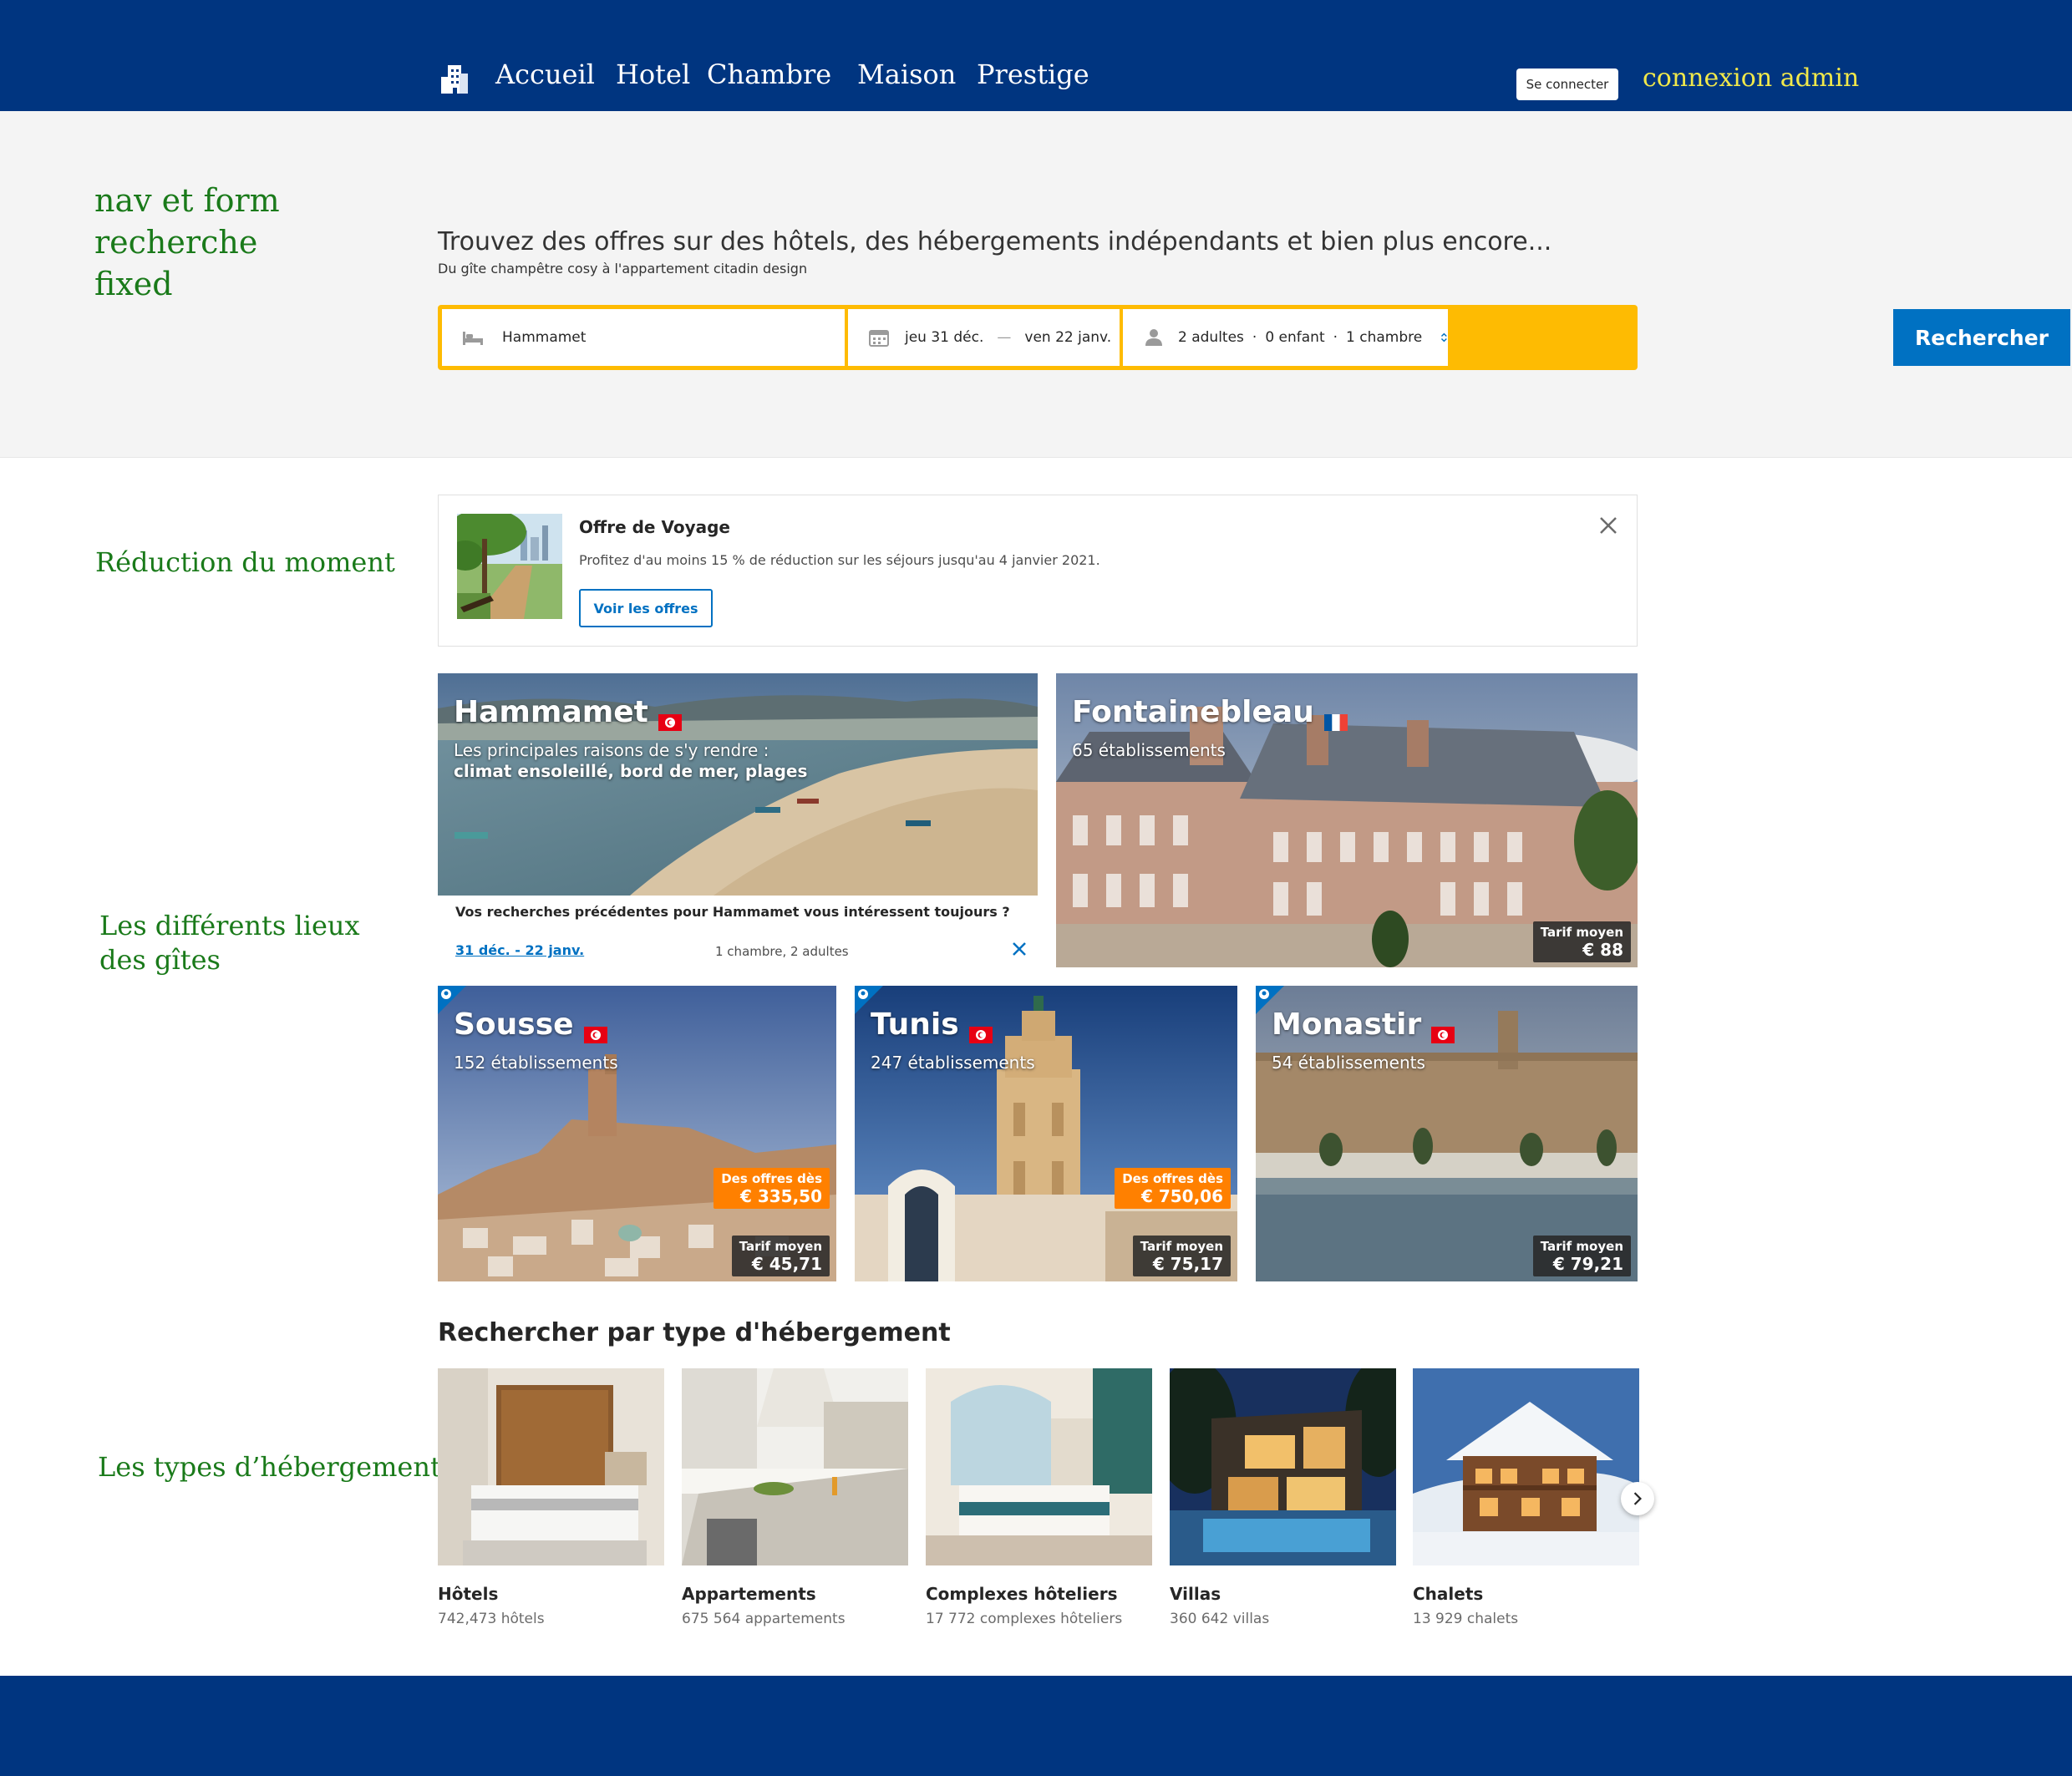  I want to click on search-button: Rechercher, so click(1981, 337).